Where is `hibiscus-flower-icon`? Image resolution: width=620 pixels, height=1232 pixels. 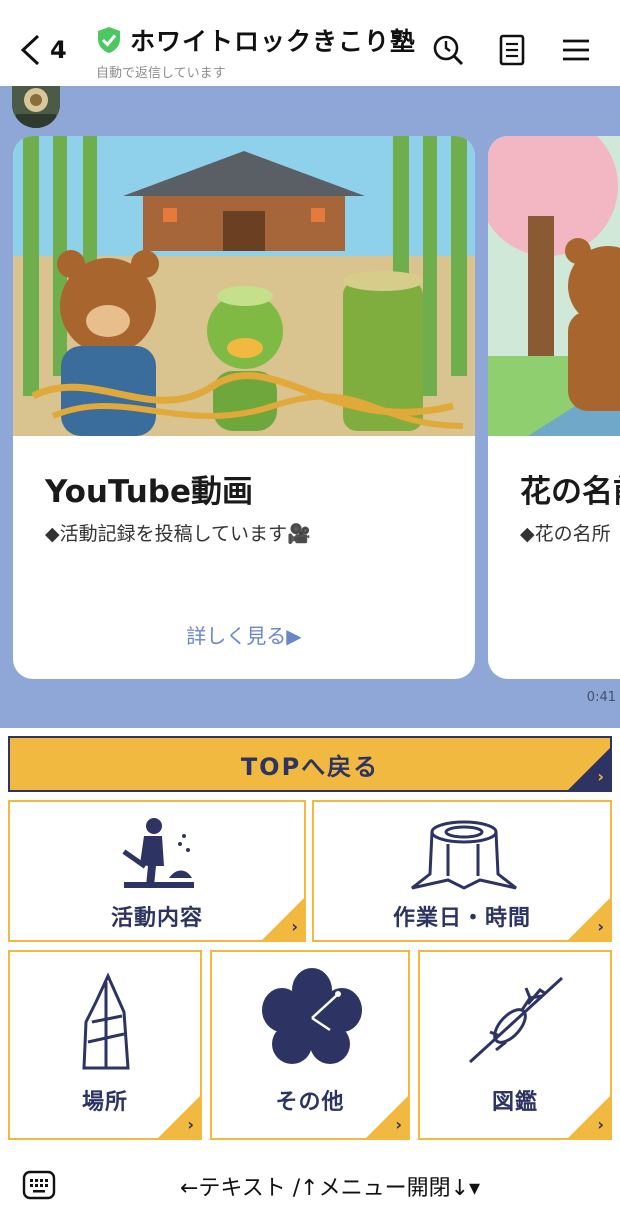
hibiscus-flower-icon is located at coordinates (312, 1016).